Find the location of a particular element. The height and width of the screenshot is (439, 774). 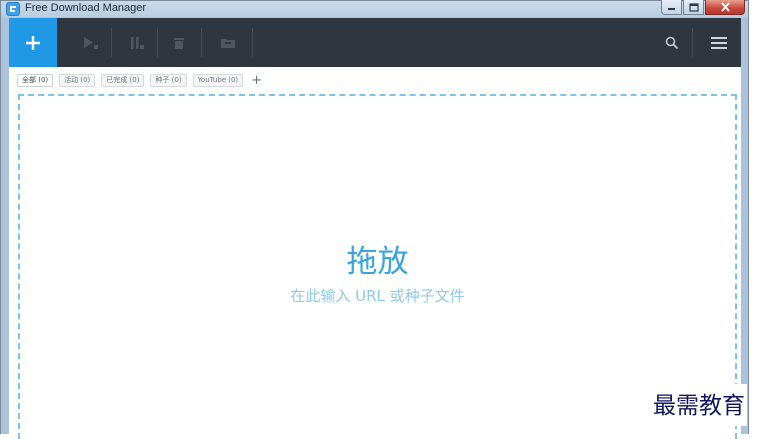

add-tag-button: + is located at coordinates (256, 80).